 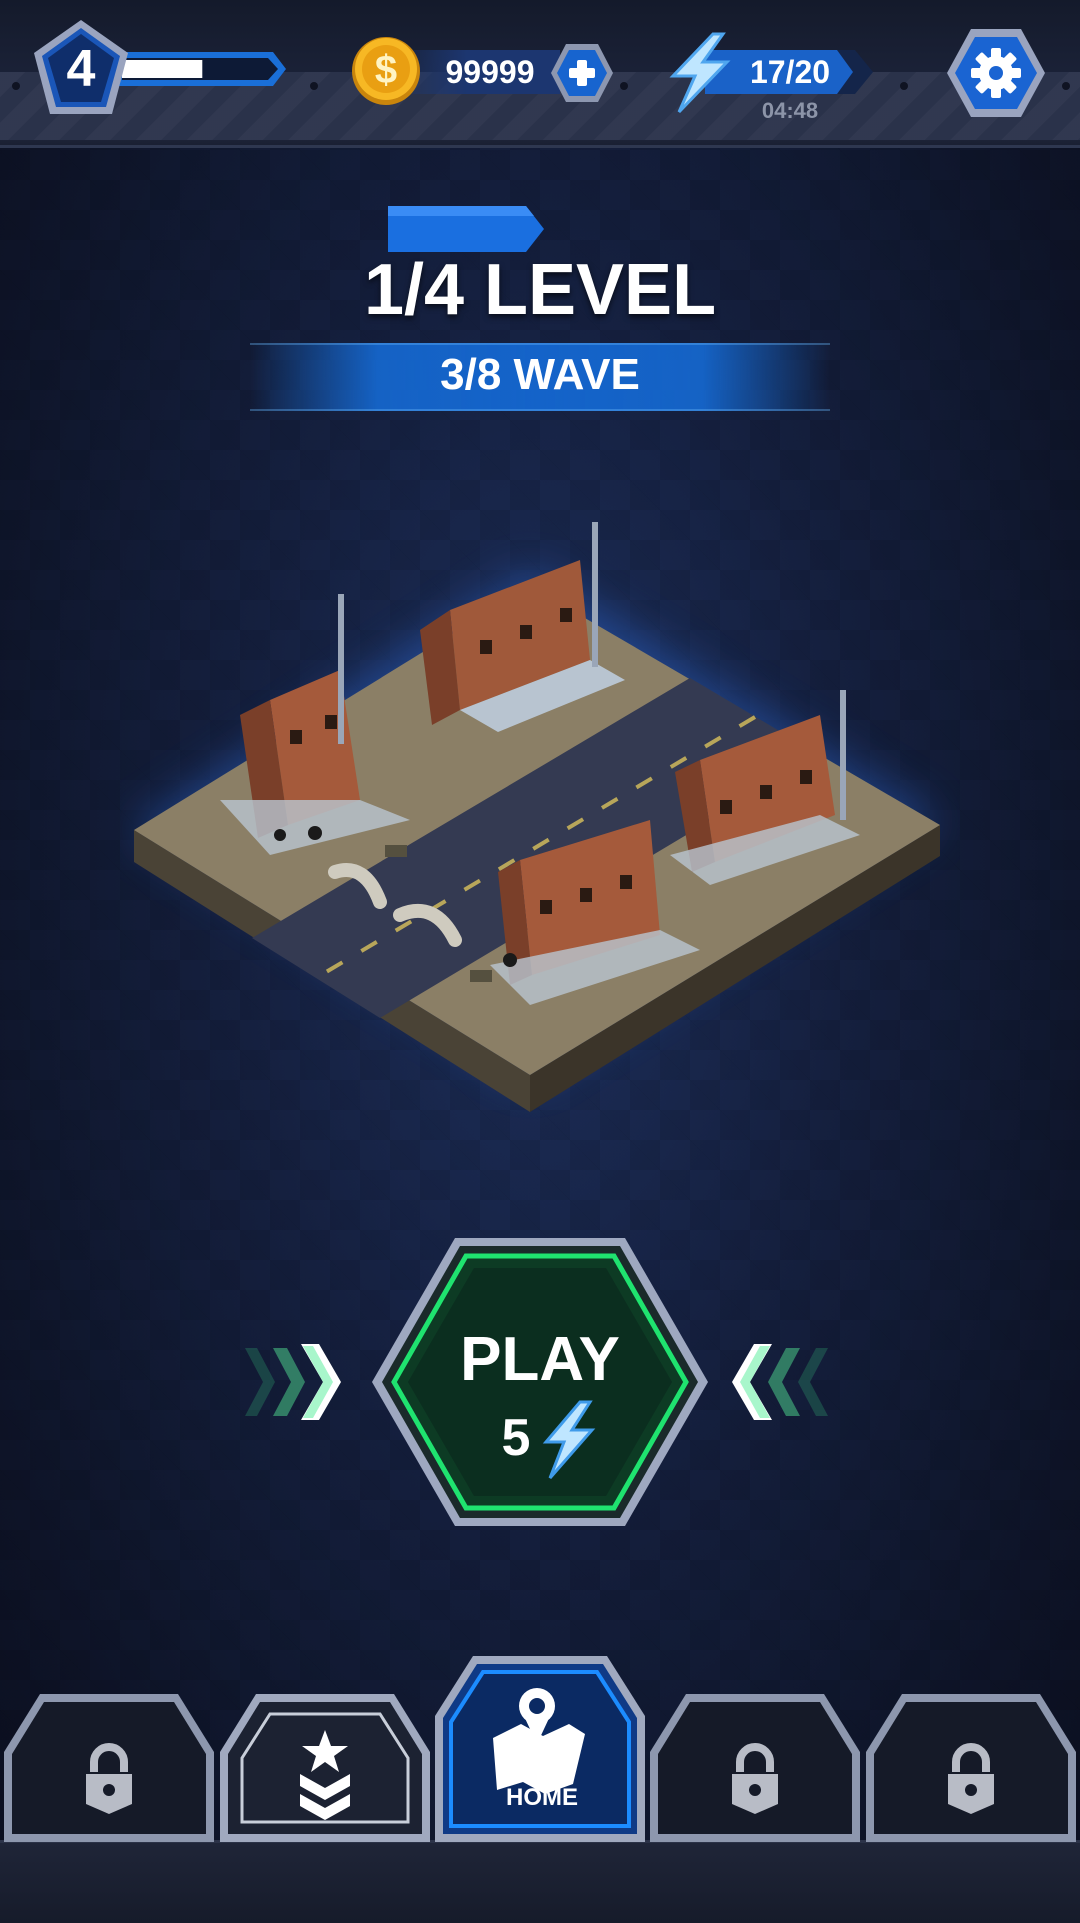 I want to click on nav-home-label: HOME, so click(x=542, y=1797).